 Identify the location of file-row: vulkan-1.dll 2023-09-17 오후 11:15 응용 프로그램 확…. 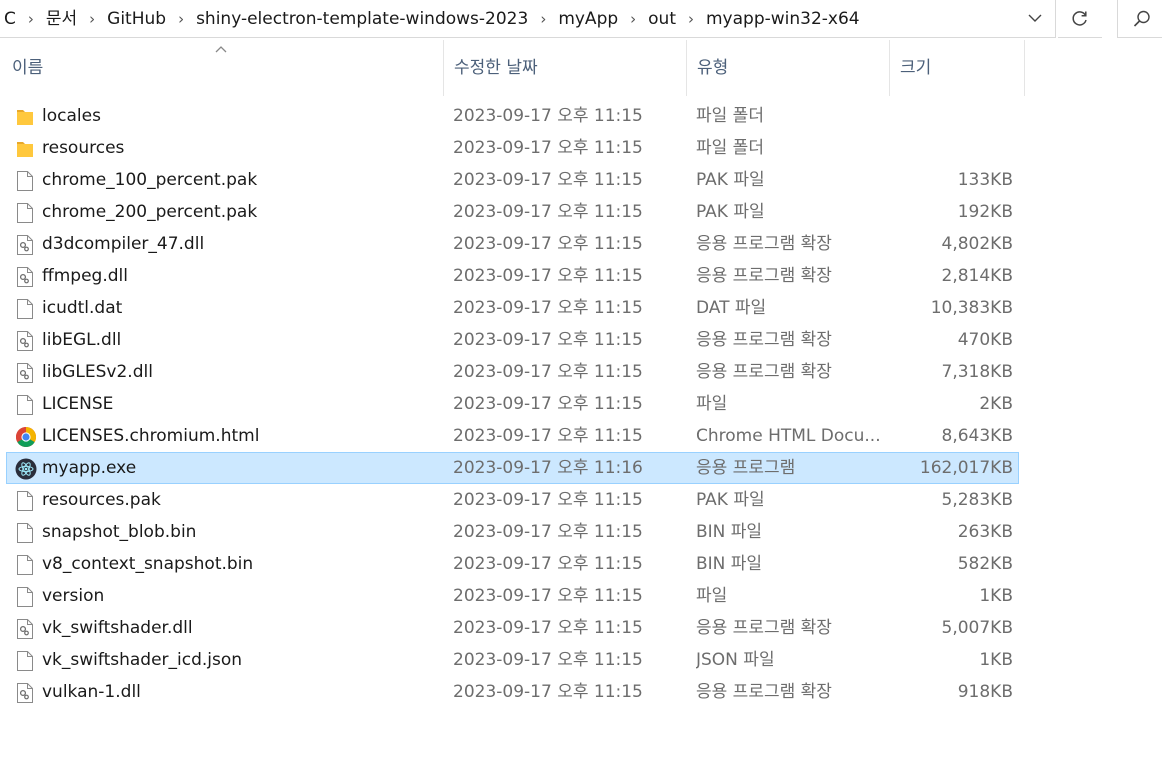
(512, 692).